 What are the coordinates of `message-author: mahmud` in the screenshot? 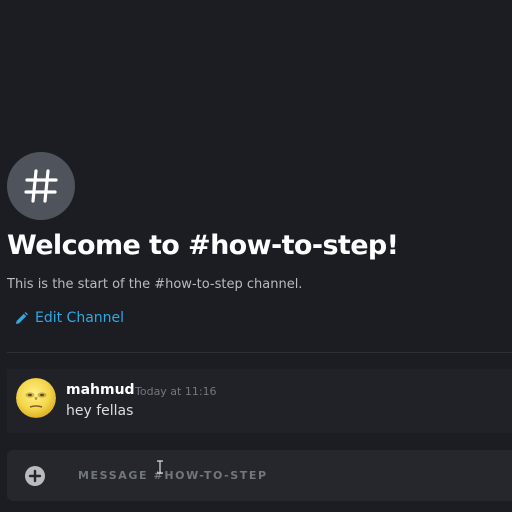 It's located at (100, 390).